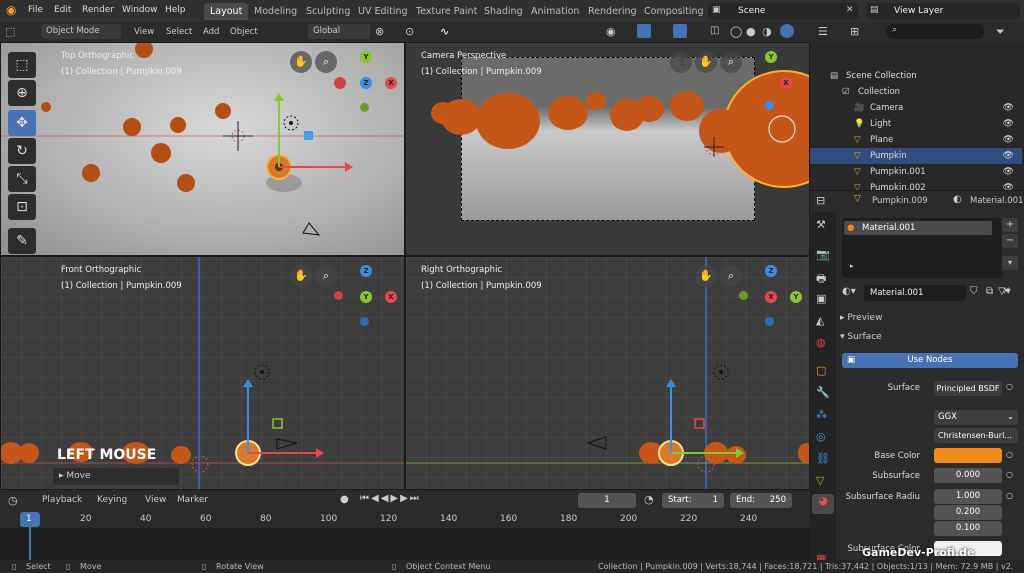 The width and height of the screenshot is (1024, 573). What do you see at coordinates (1010, 263) in the screenshot?
I see `slot-menu-button: ▾` at bounding box center [1010, 263].